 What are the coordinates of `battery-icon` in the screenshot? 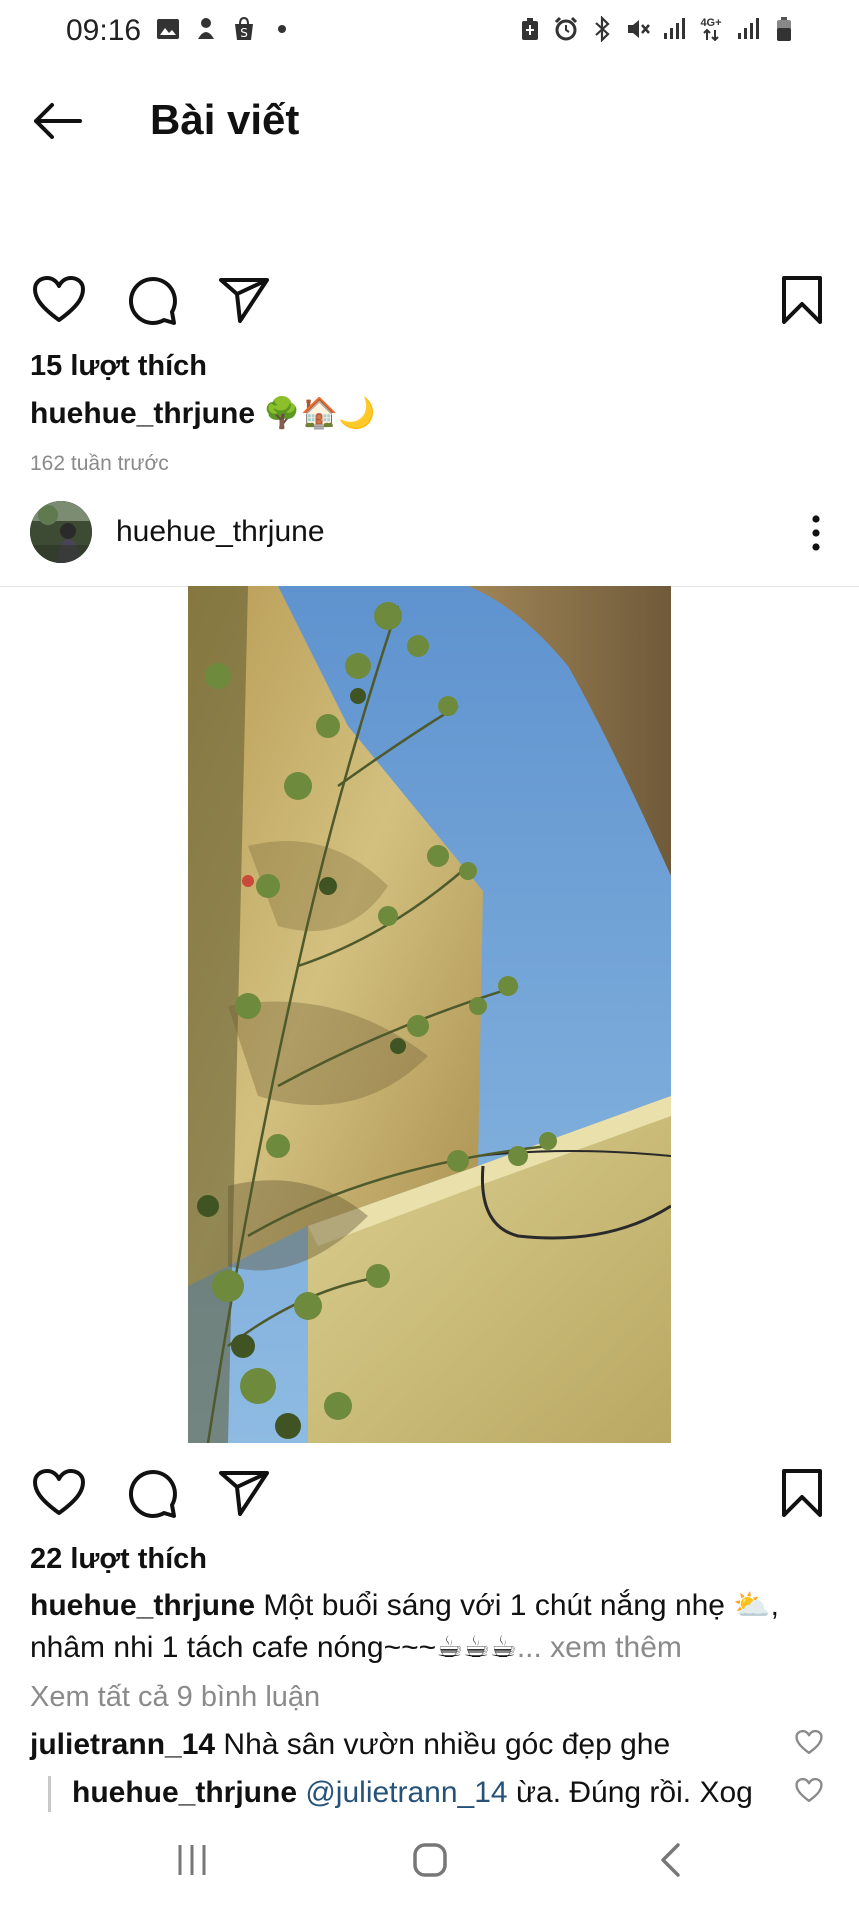 It's located at (784, 29).